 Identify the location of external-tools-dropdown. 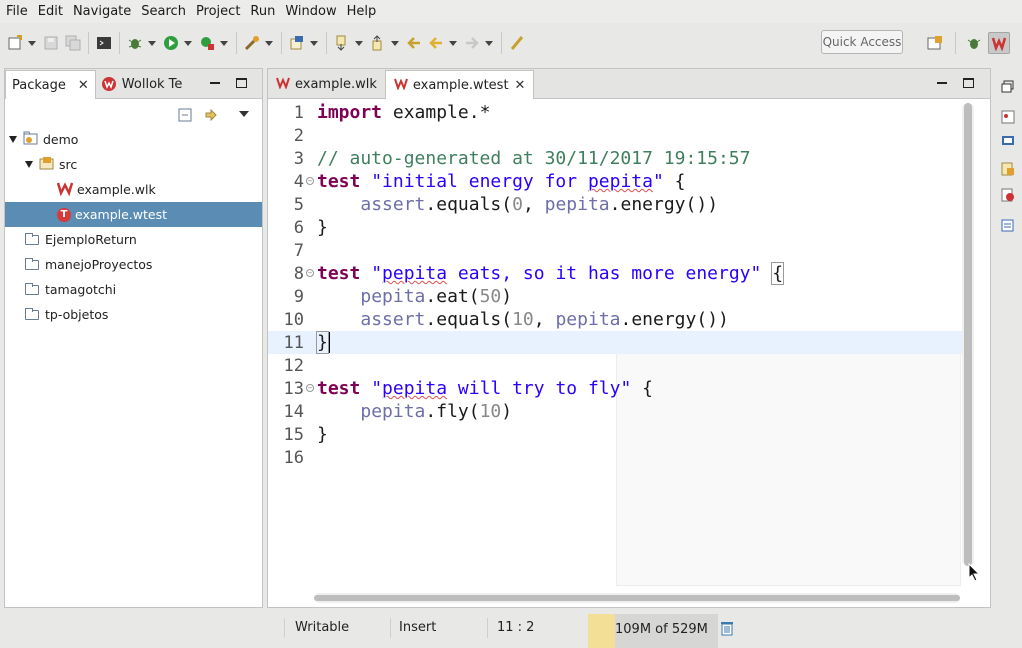
(224, 43).